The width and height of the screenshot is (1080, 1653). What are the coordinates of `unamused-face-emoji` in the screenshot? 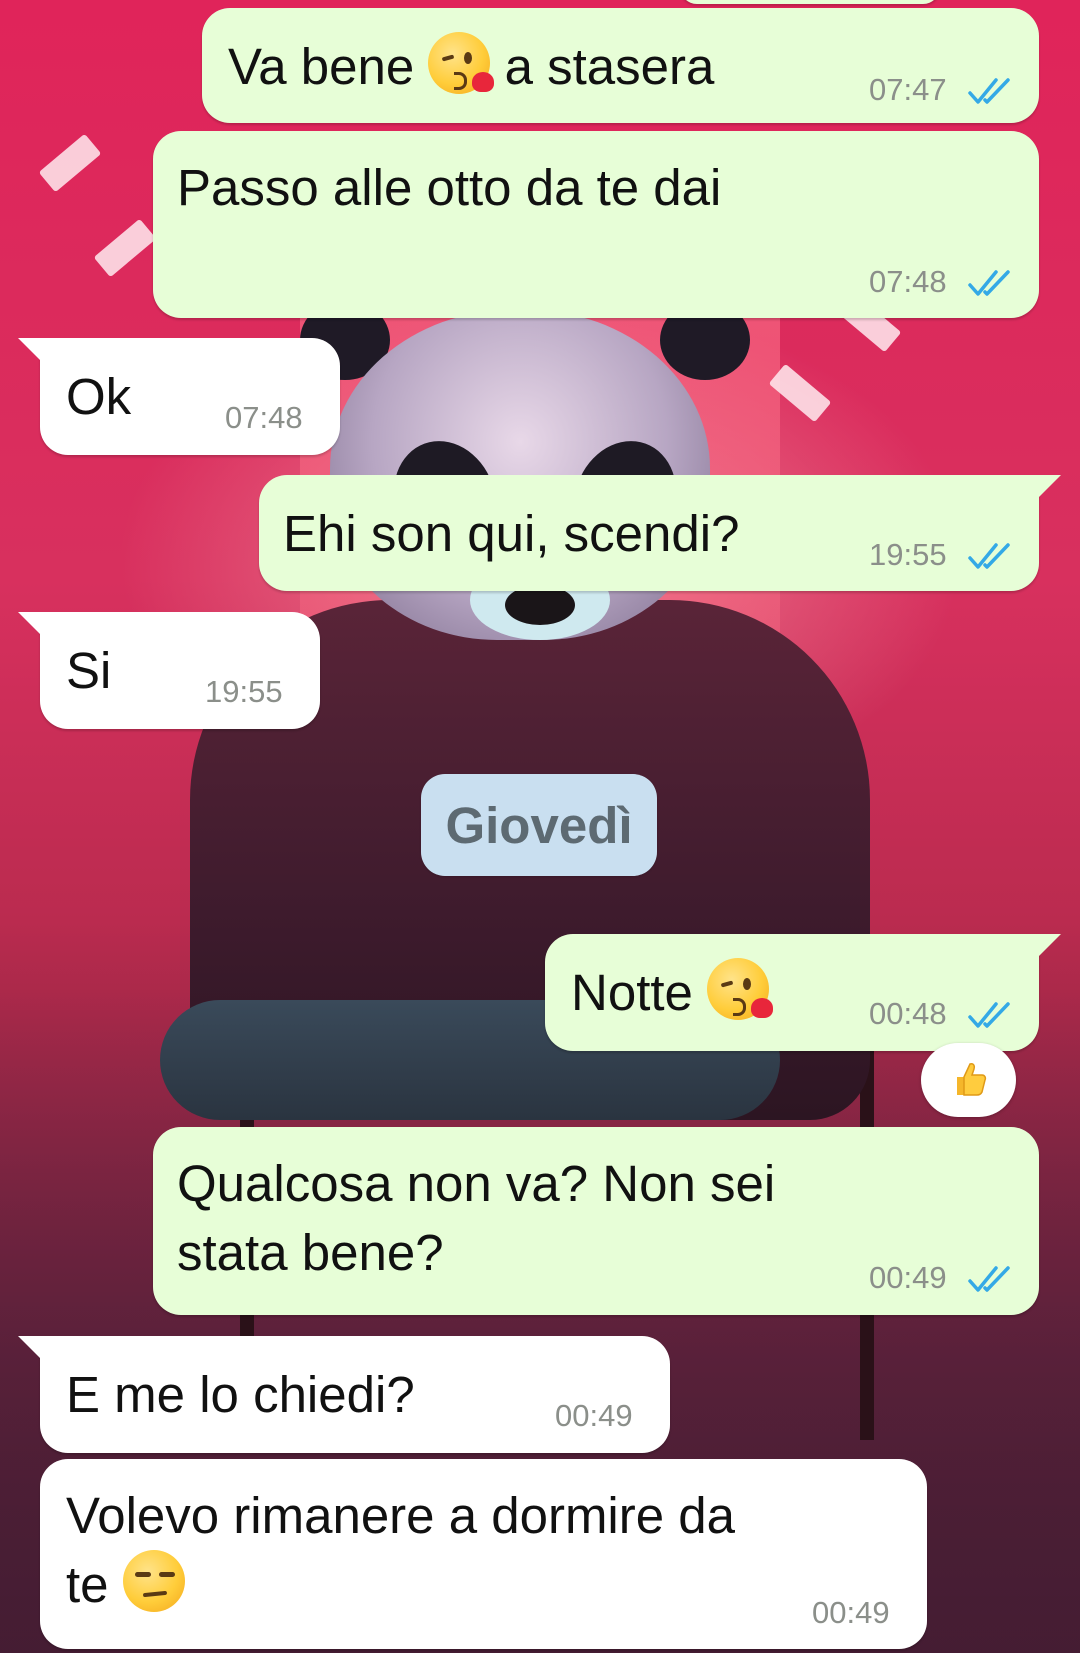 It's located at (153, 1581).